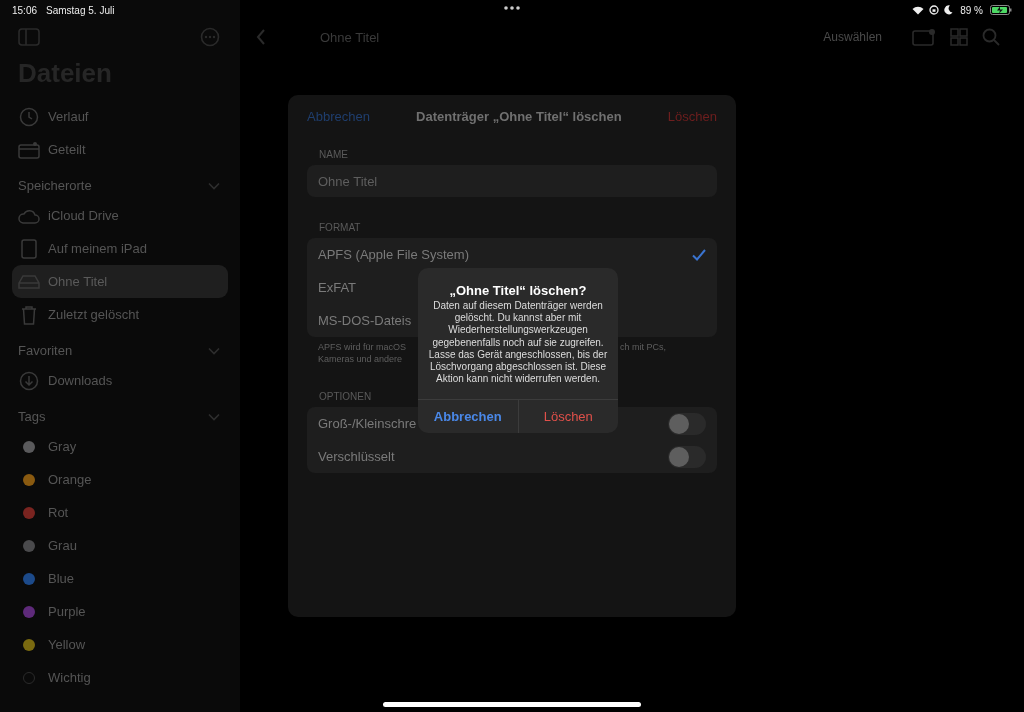 This screenshot has height=712, width=1024. What do you see at coordinates (361, 359) in the screenshot?
I see `format-note: Kameras und andere` at bounding box center [361, 359].